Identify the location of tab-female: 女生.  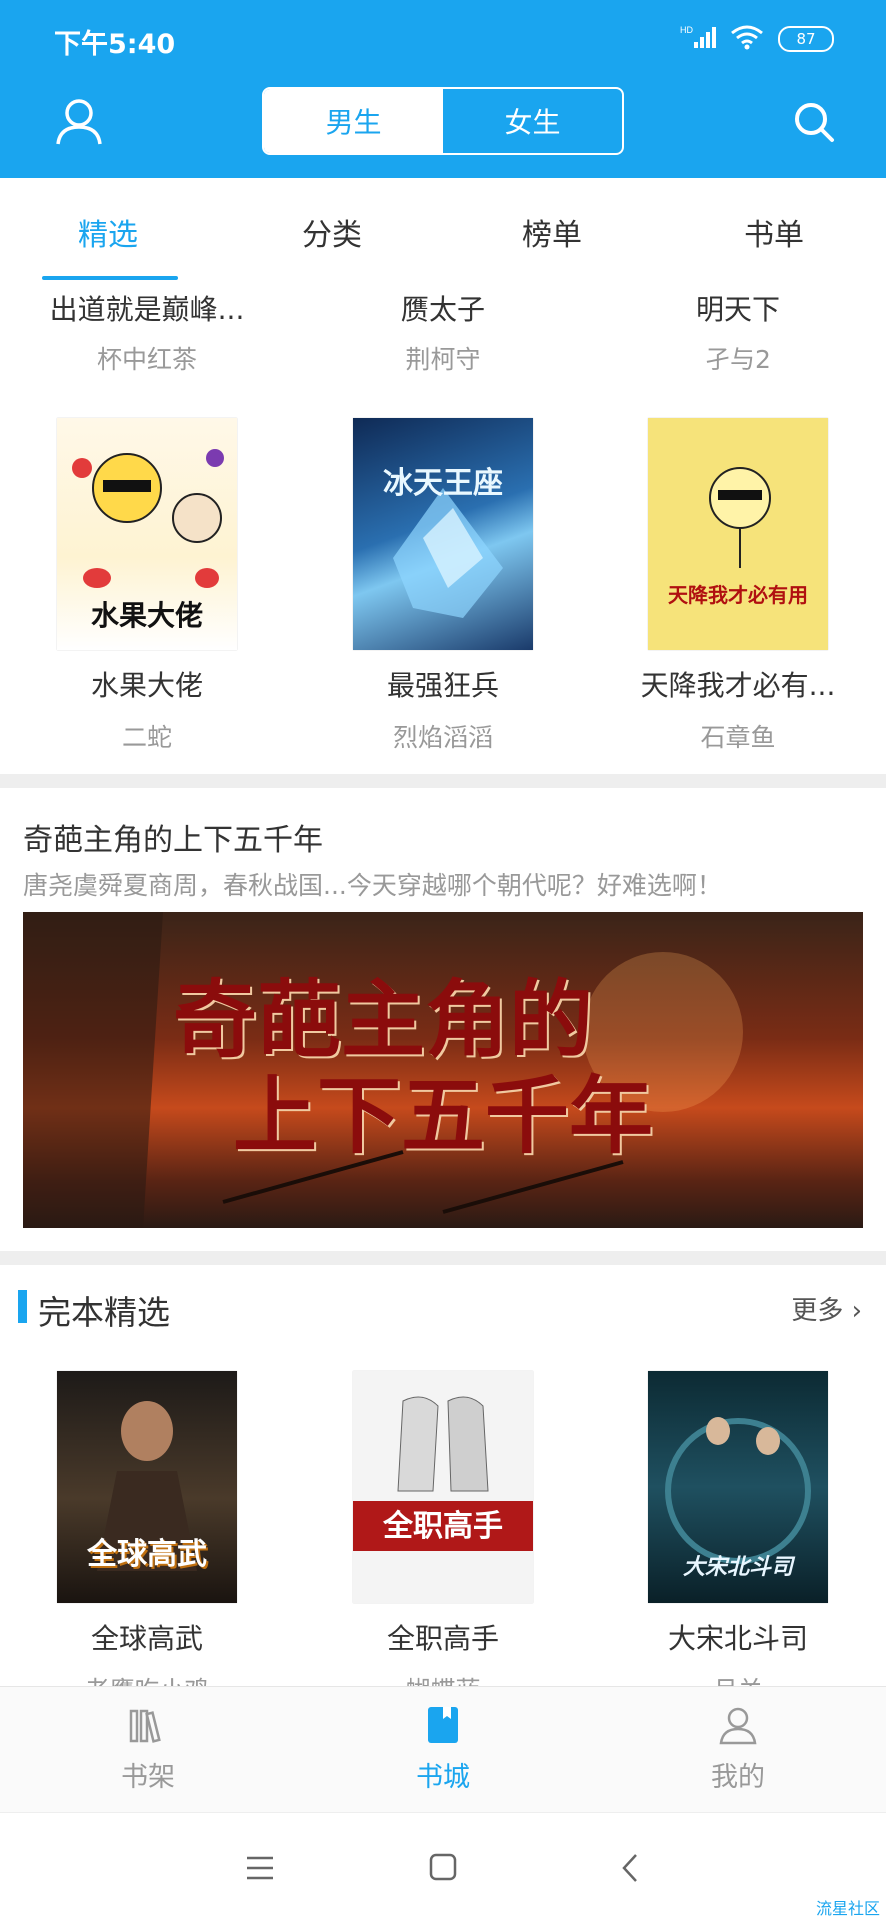
(532, 121).